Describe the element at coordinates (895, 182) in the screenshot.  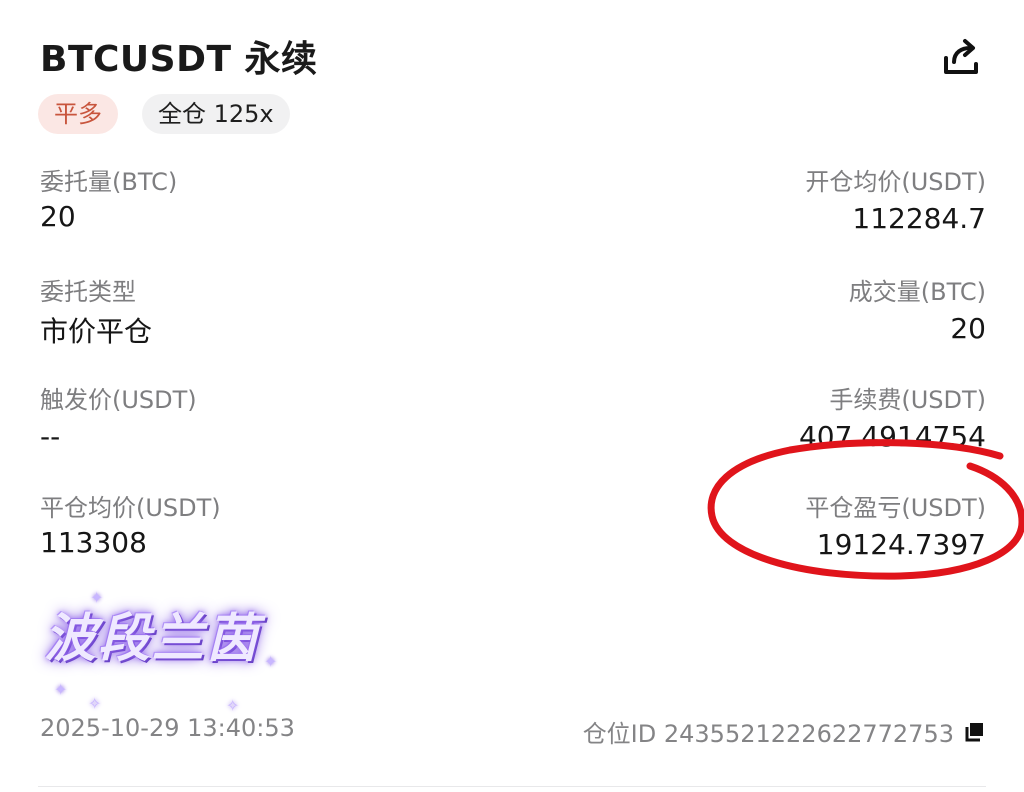
I see `open-avg-label: 开仓均价(USDT)` at that location.